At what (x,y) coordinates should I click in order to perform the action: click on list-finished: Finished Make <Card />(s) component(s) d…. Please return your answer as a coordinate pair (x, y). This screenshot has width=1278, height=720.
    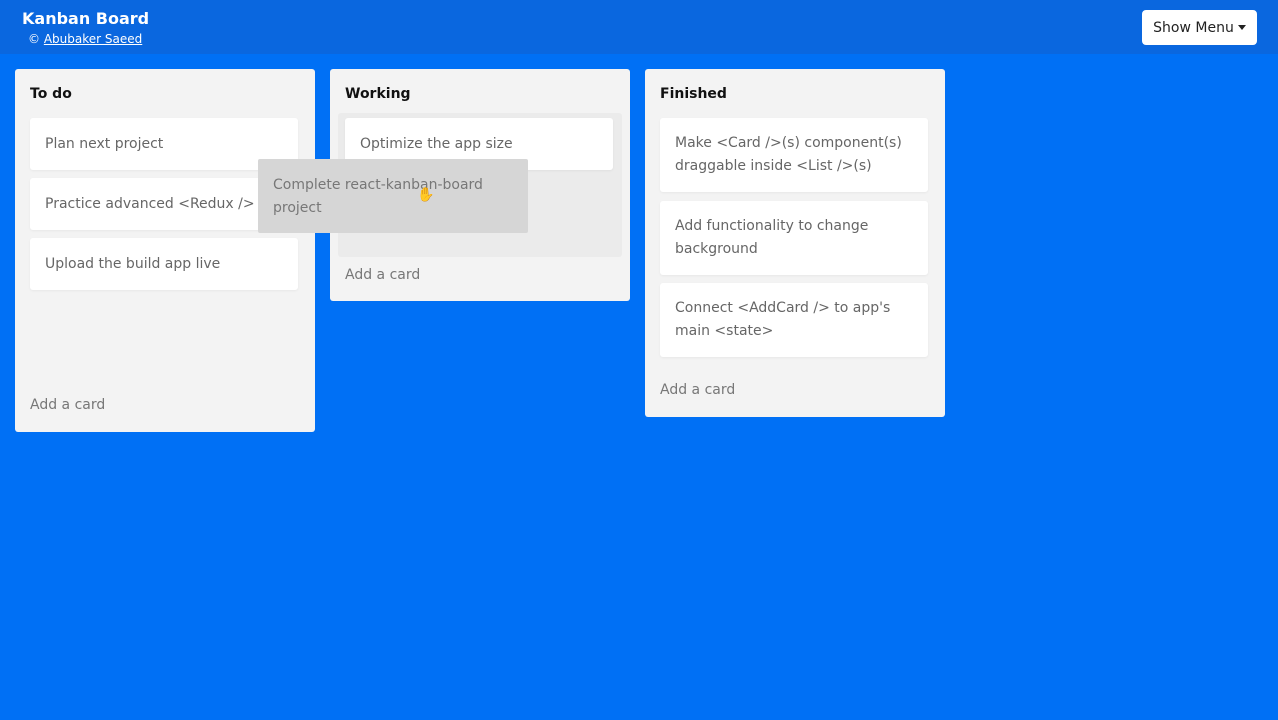
    Looking at the image, I should click on (795, 243).